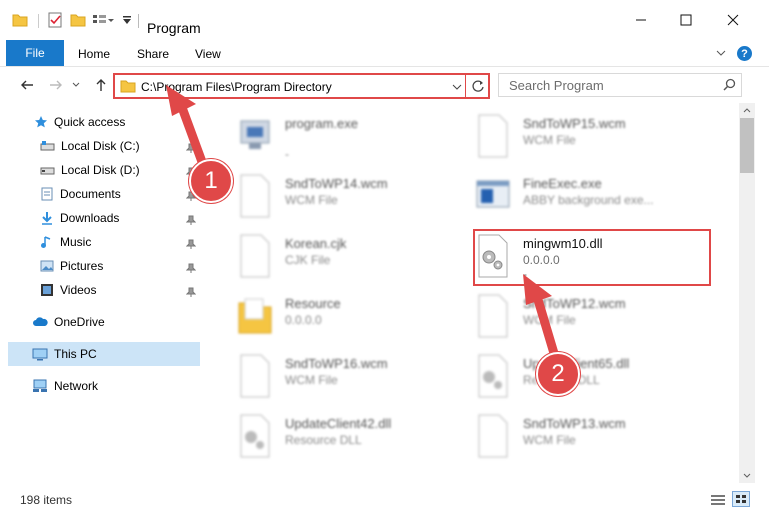  What do you see at coordinates (211, 181) in the screenshot?
I see `annotation-badge-1: 1` at bounding box center [211, 181].